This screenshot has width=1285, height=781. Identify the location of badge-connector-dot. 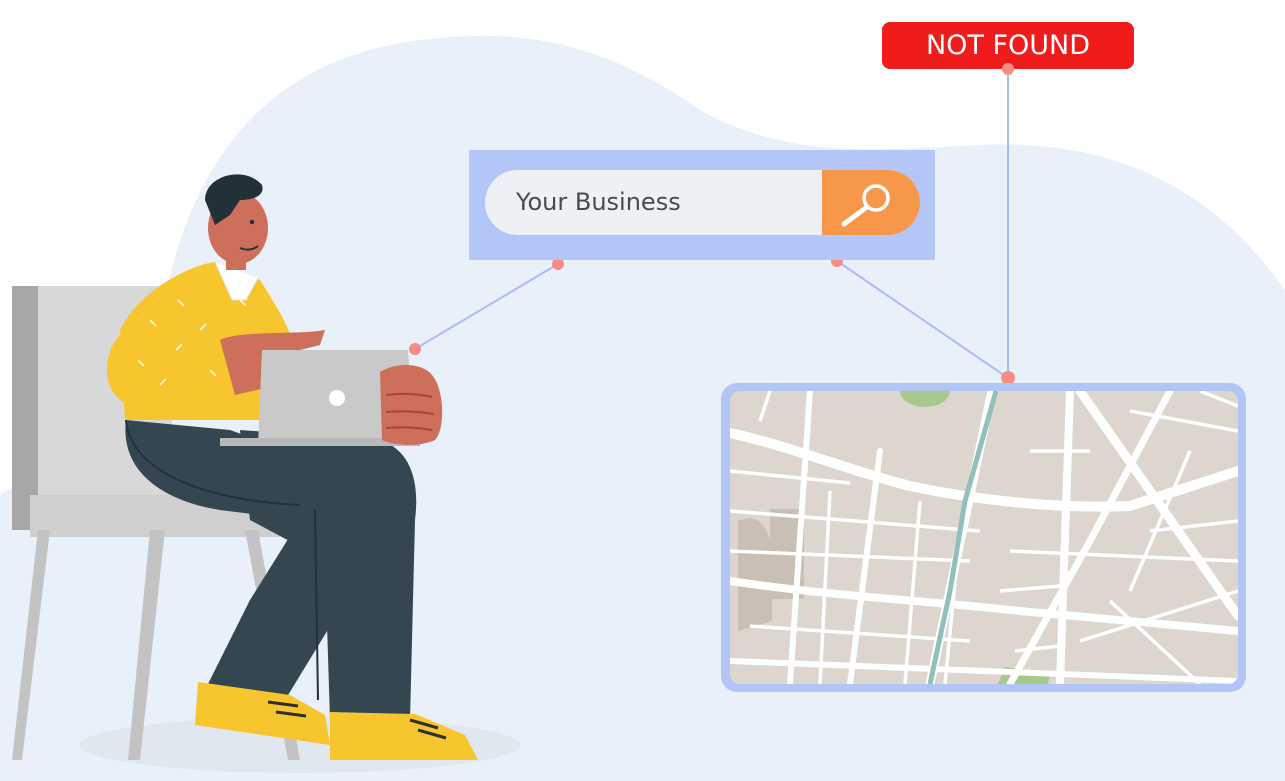
(1008, 69).